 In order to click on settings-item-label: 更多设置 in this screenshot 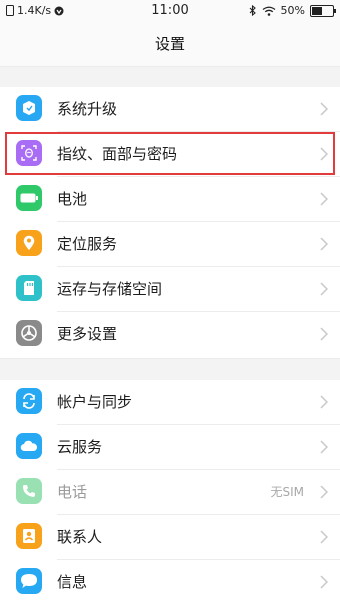, I will do `click(87, 334)`.